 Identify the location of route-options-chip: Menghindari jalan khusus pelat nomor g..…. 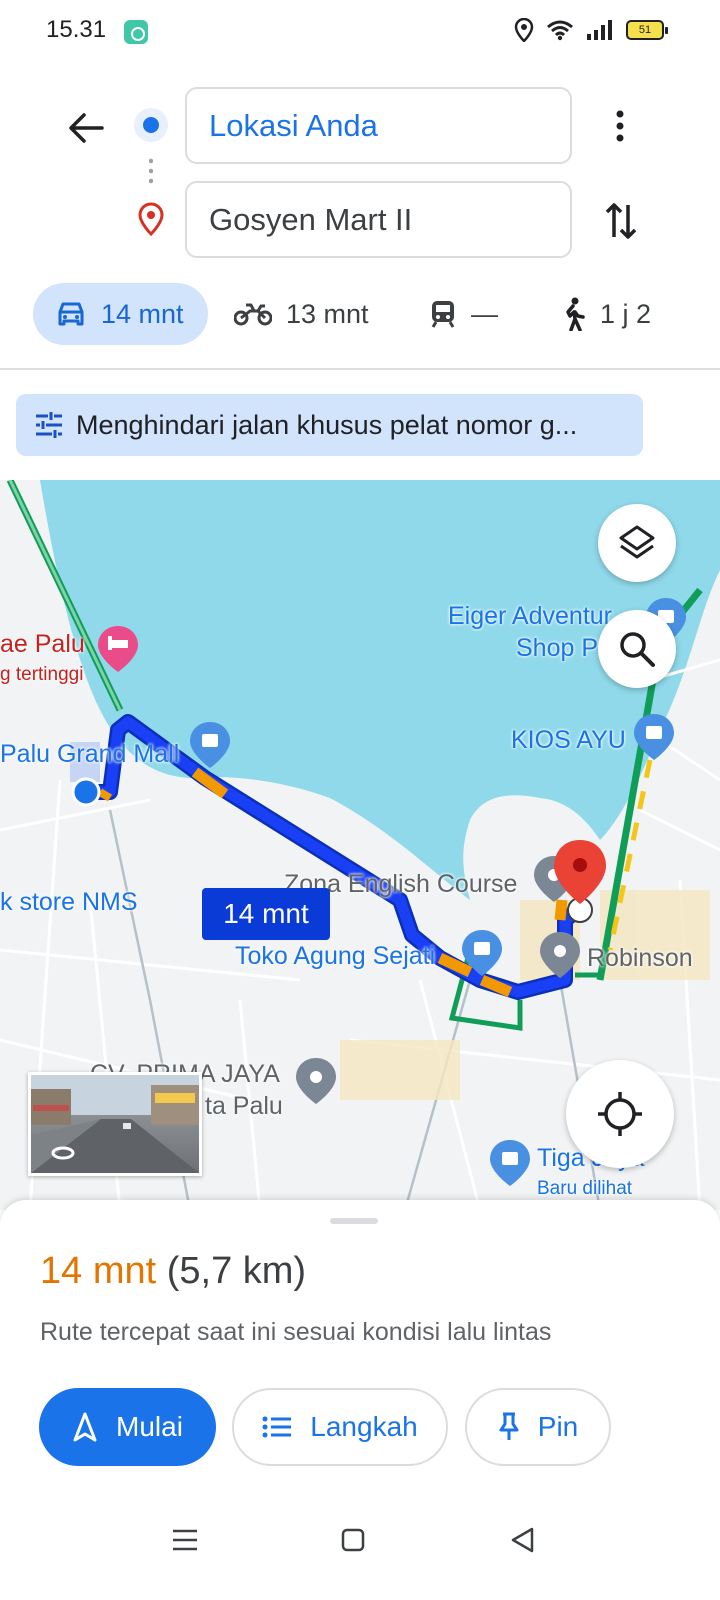
(329, 425).